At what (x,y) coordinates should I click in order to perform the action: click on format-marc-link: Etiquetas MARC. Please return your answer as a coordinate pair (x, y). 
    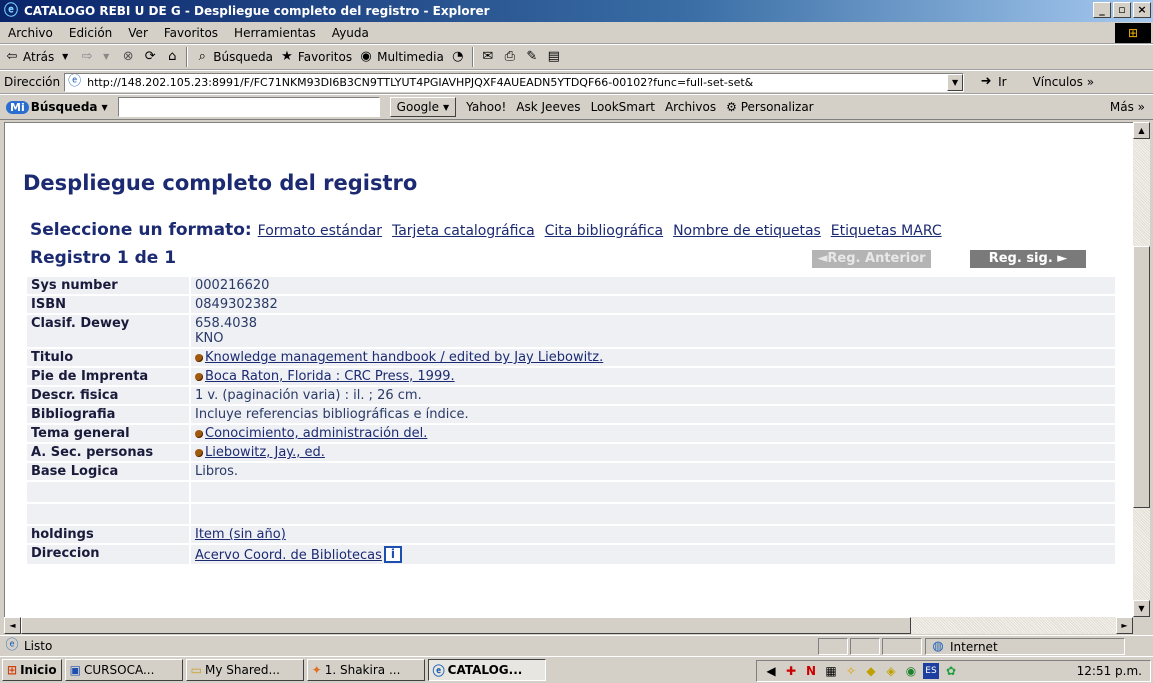
    Looking at the image, I should click on (886, 231).